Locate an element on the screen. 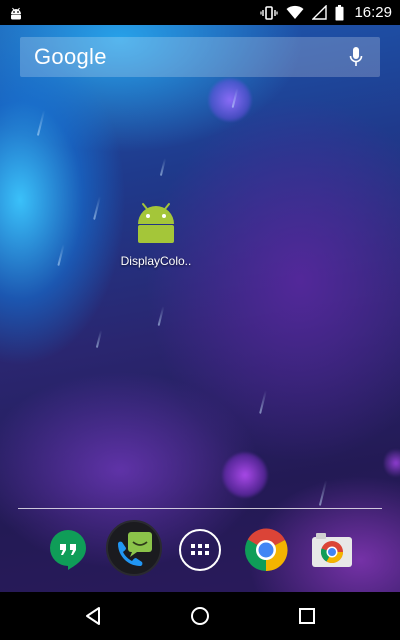 This screenshot has width=400, height=640. chrome-icon is located at coordinates (266, 550).